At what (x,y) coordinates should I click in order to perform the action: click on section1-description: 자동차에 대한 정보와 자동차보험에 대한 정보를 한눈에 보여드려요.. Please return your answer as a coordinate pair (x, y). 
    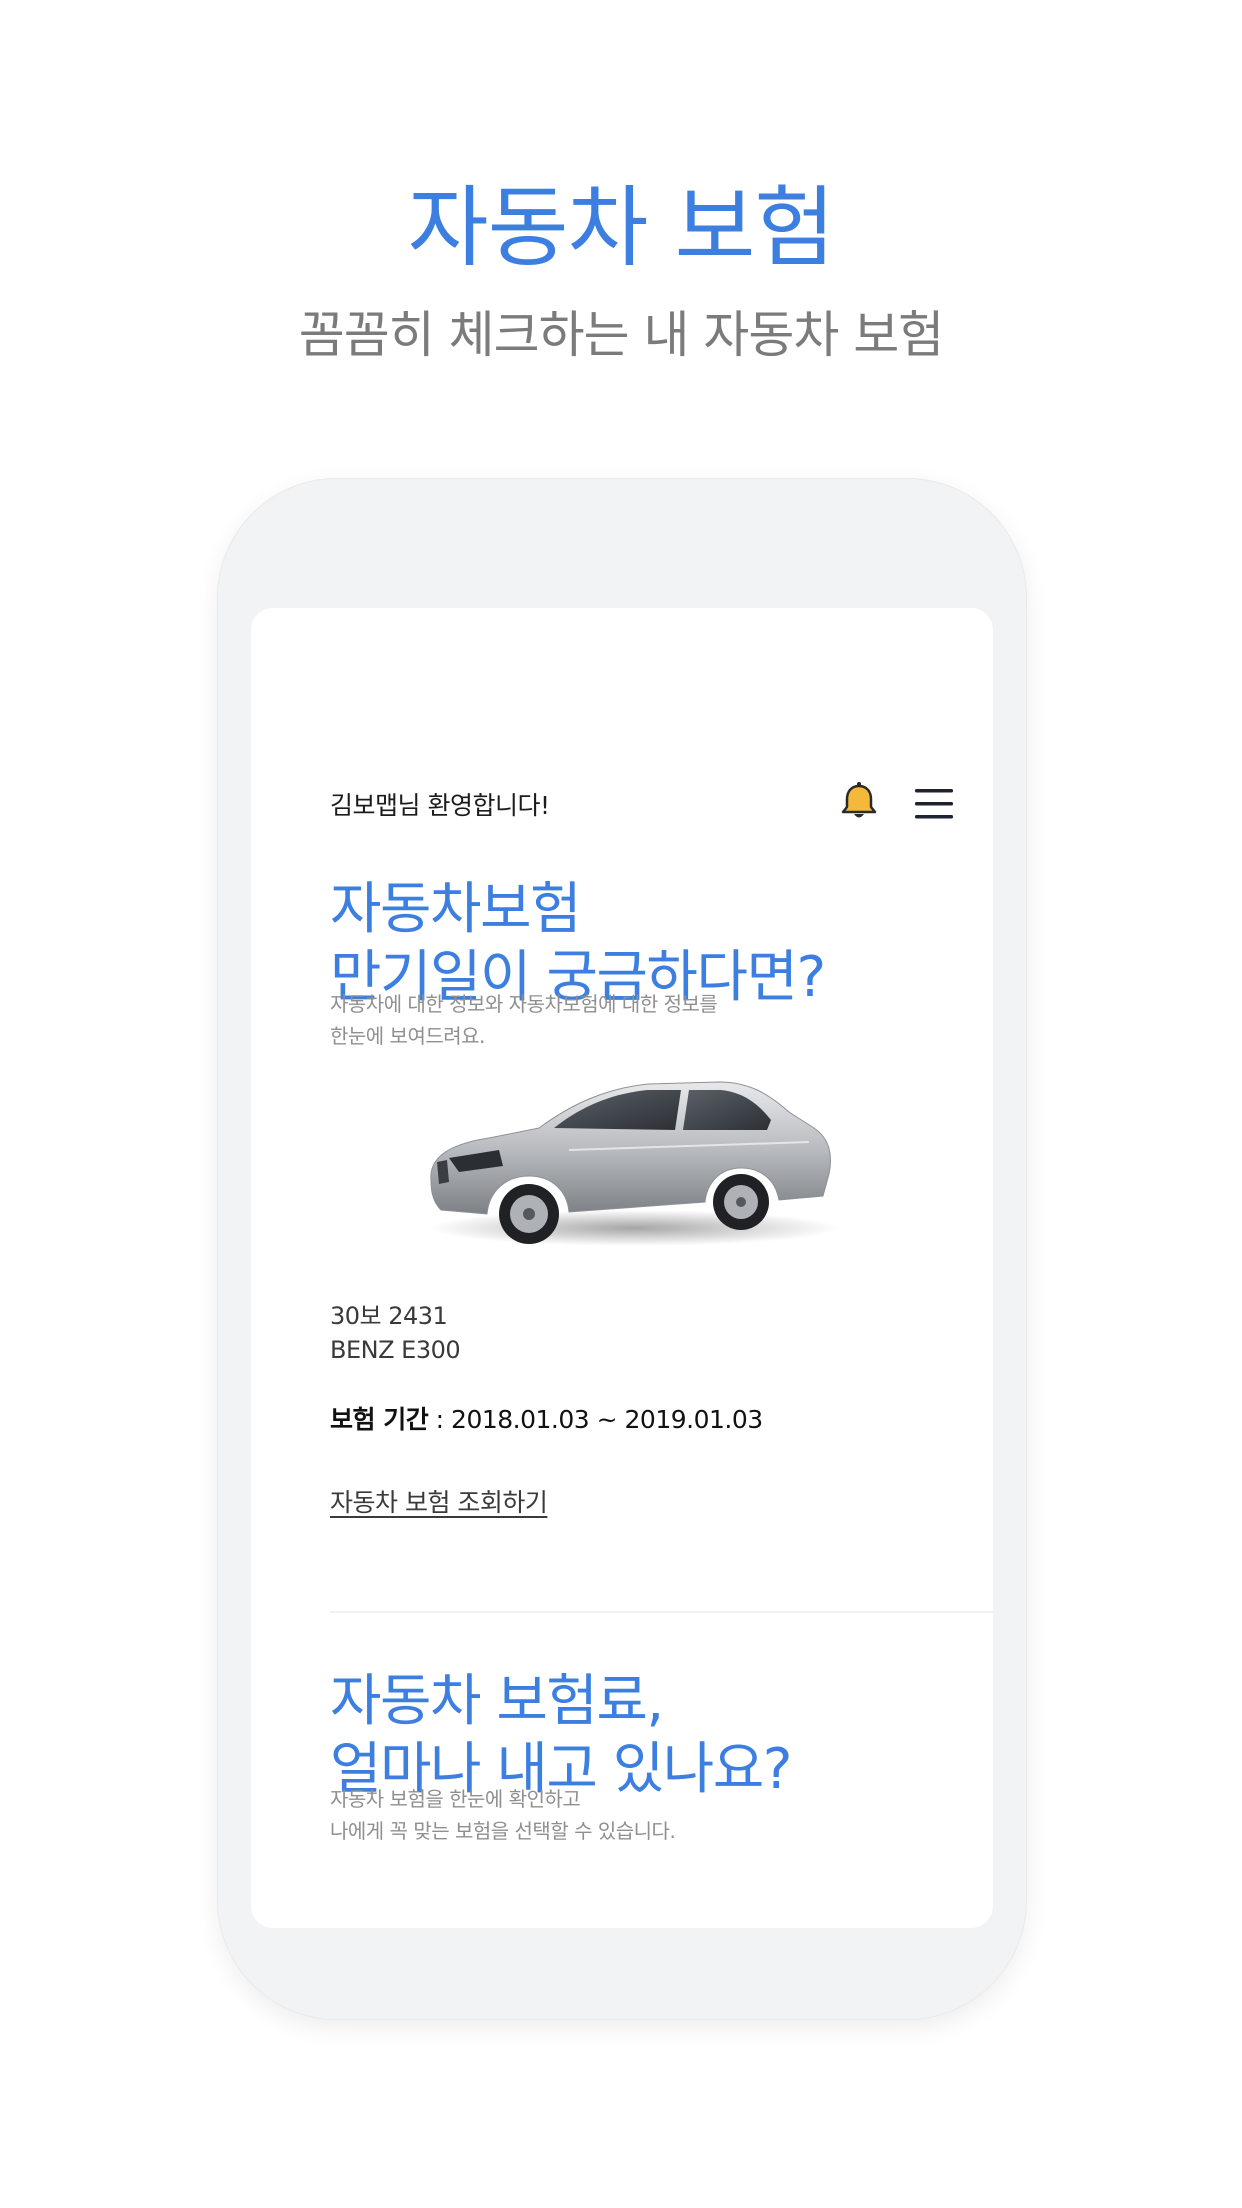
    Looking at the image, I should click on (524, 1020).